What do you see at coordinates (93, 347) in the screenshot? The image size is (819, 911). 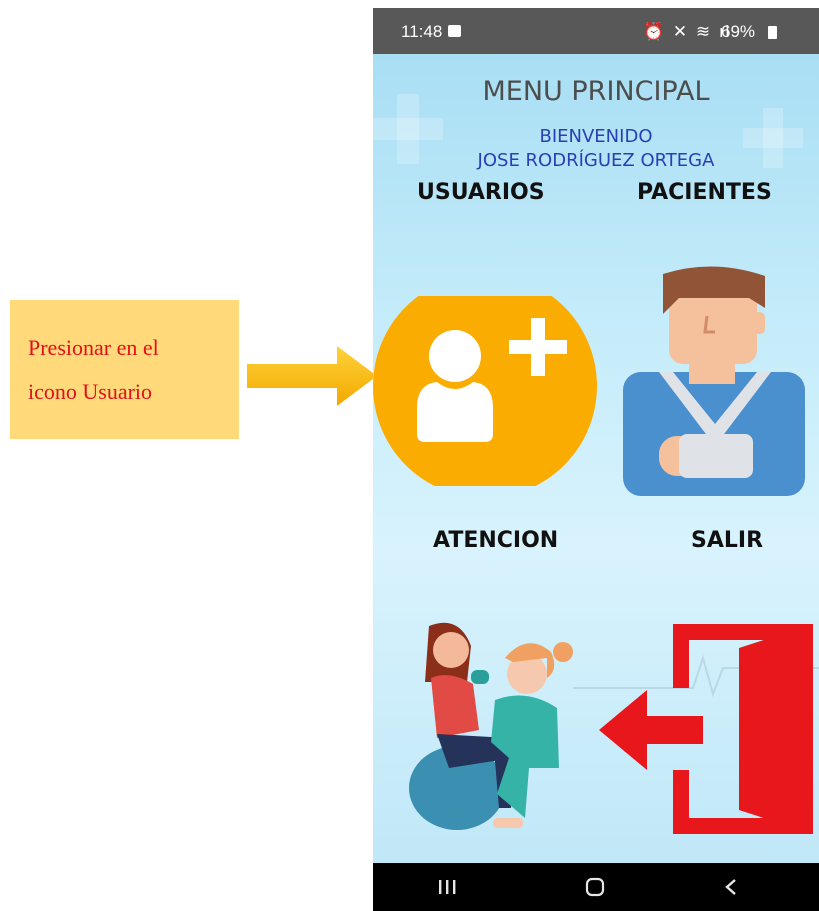 I see `callout-line-1: Presionar en el` at bounding box center [93, 347].